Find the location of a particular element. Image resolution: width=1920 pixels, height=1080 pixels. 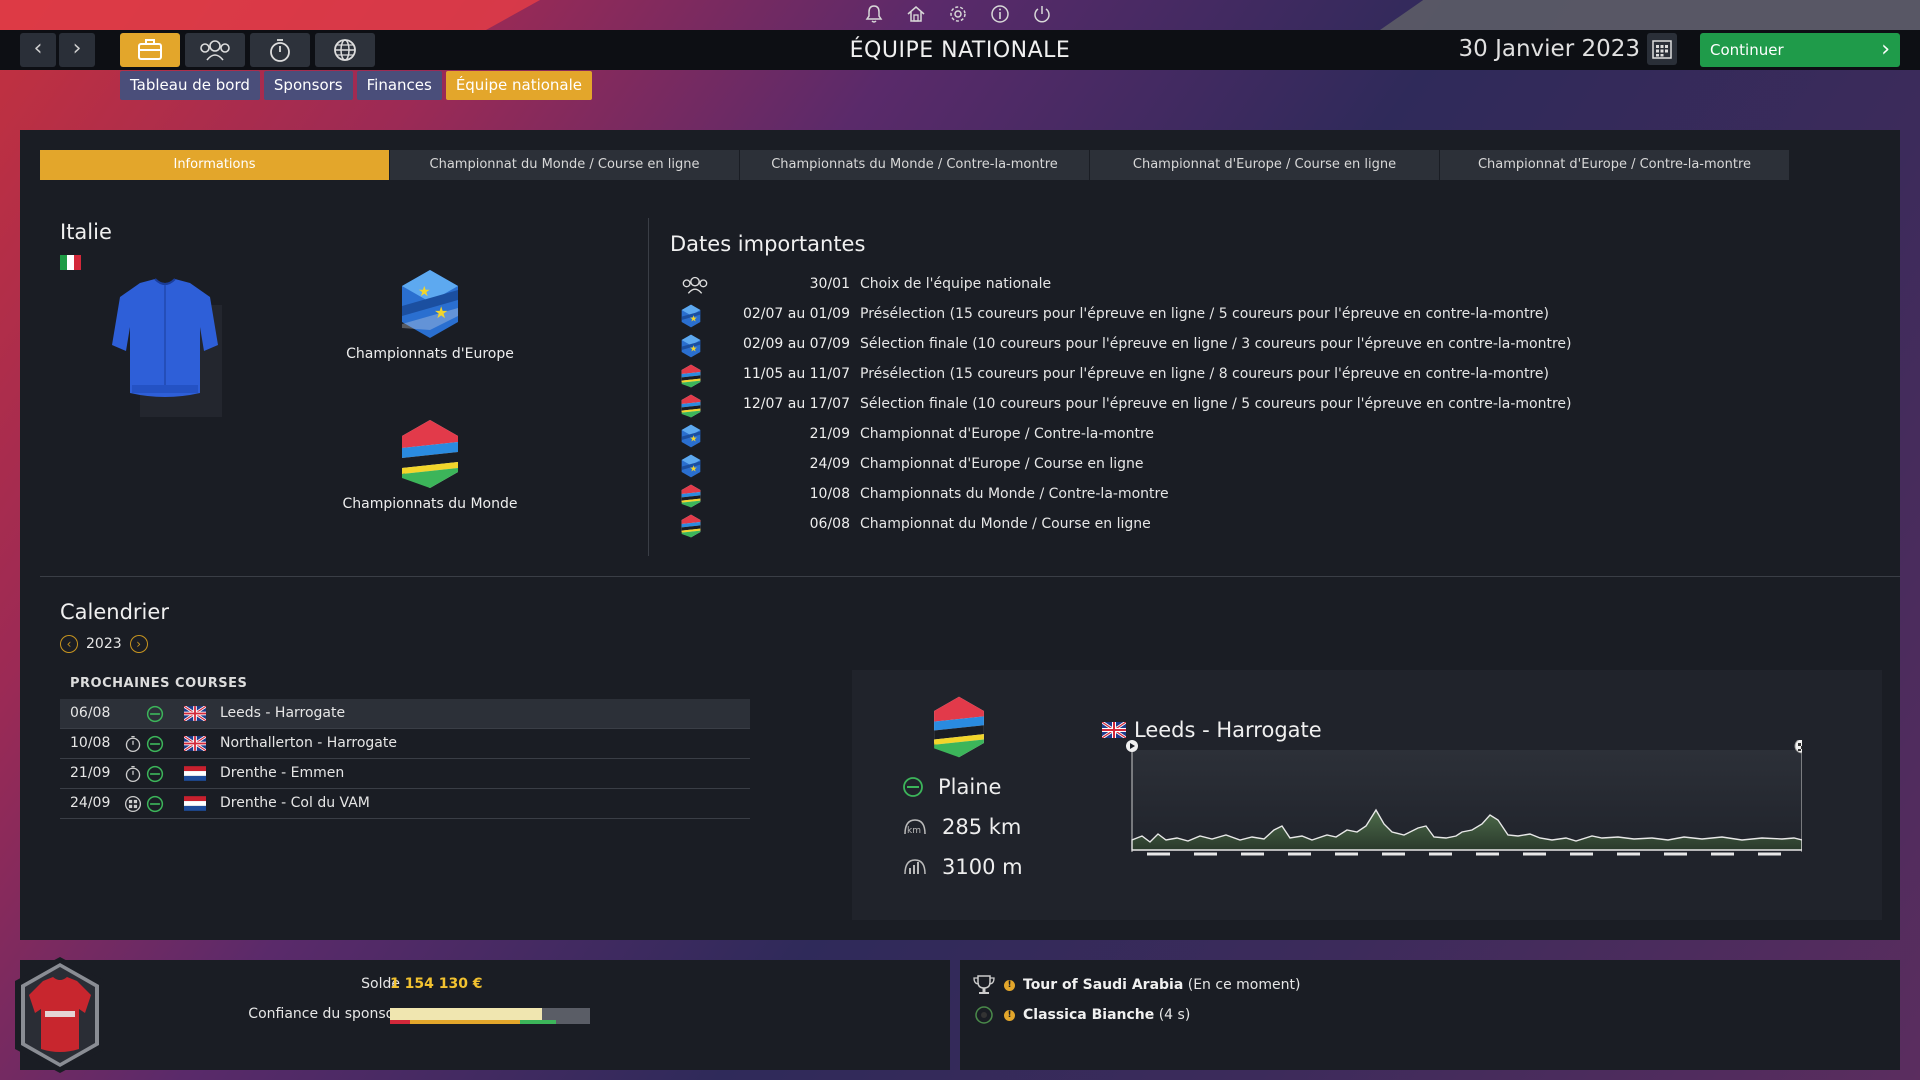

europe-championship-label: Championnats d'Europe is located at coordinates (430, 354).